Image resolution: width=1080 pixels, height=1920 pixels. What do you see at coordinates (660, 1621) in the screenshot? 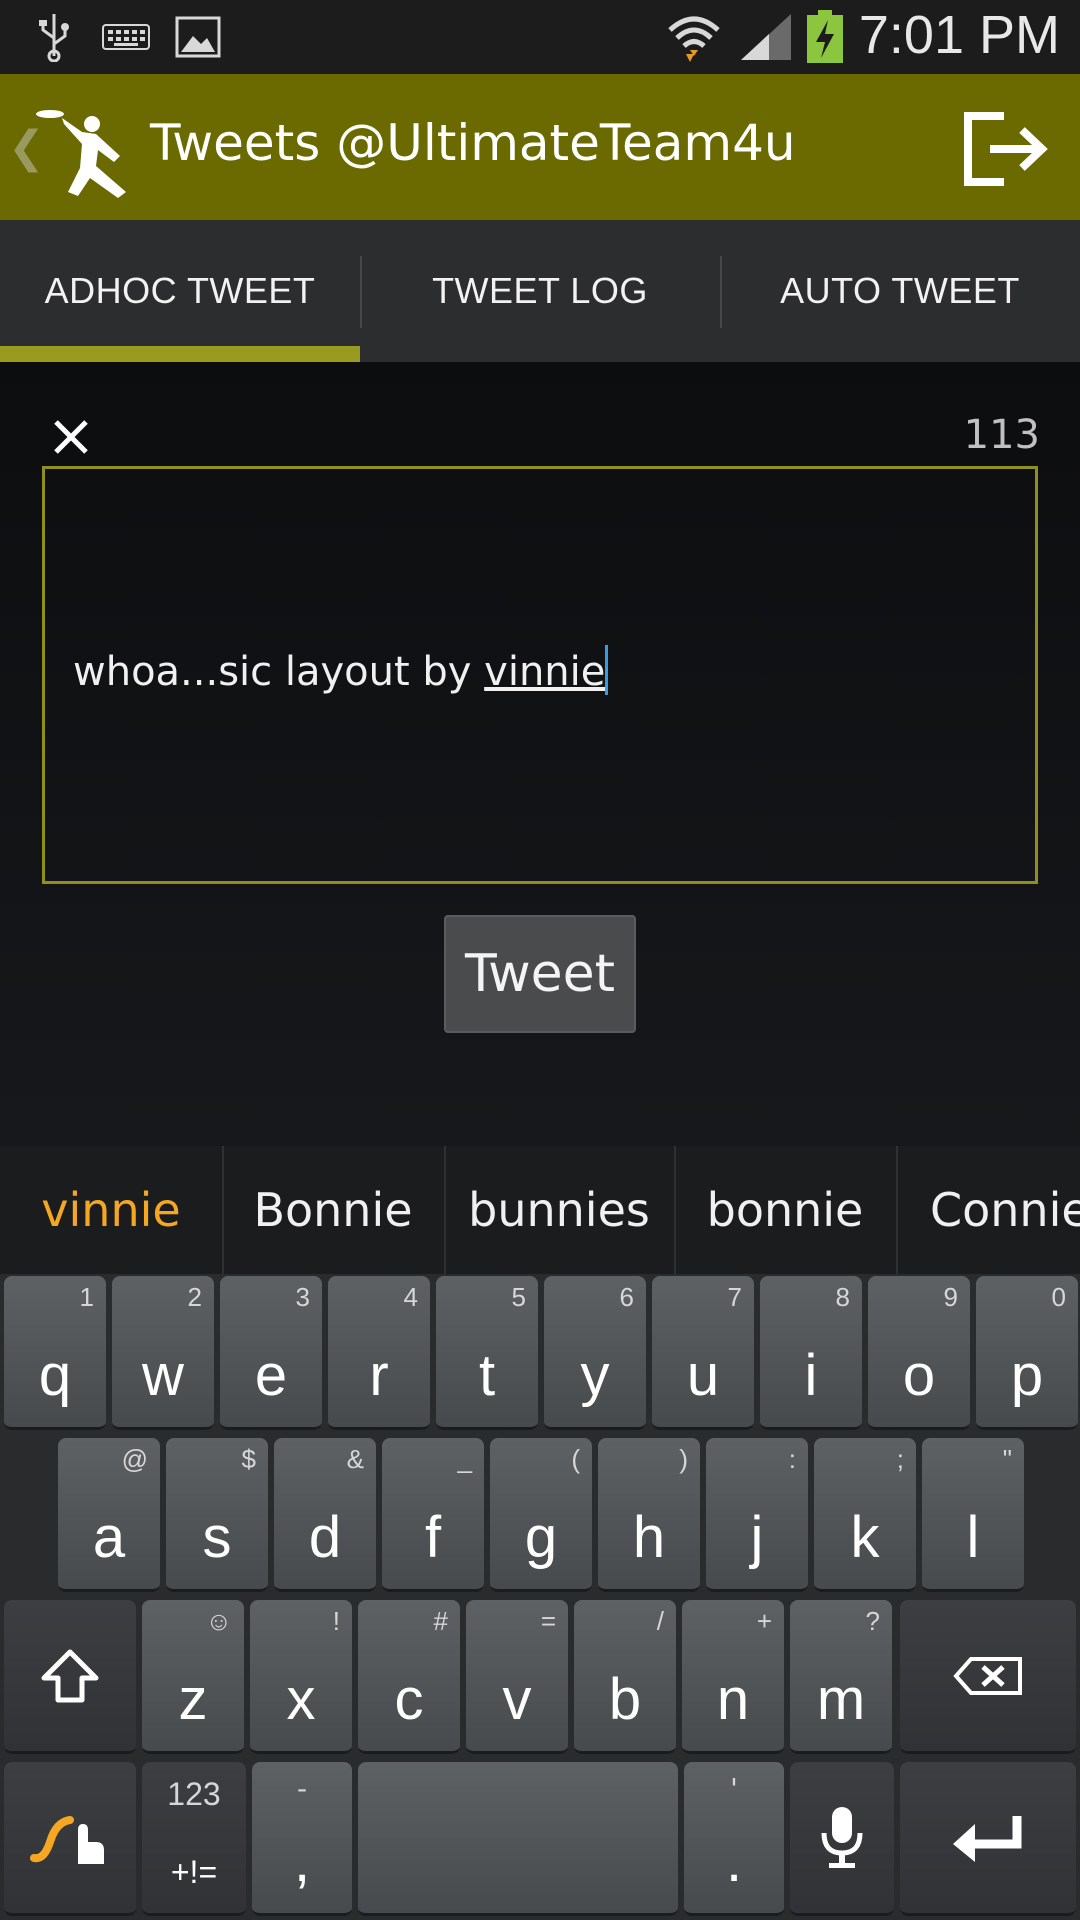
I see `key-alt-label: /` at bounding box center [660, 1621].